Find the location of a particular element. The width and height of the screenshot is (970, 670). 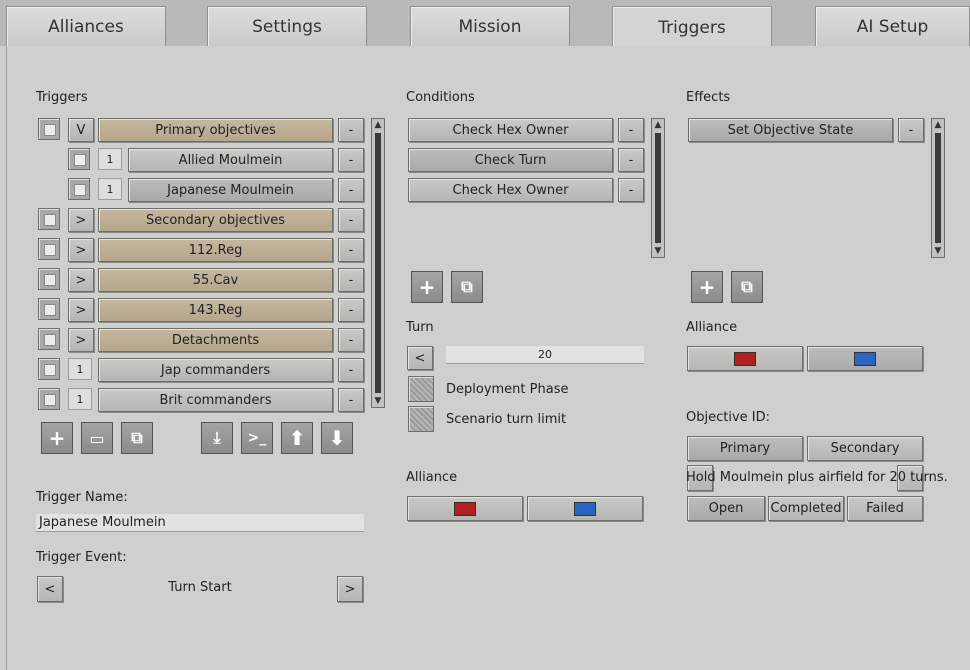

plus-icon: + is located at coordinates (427, 287).